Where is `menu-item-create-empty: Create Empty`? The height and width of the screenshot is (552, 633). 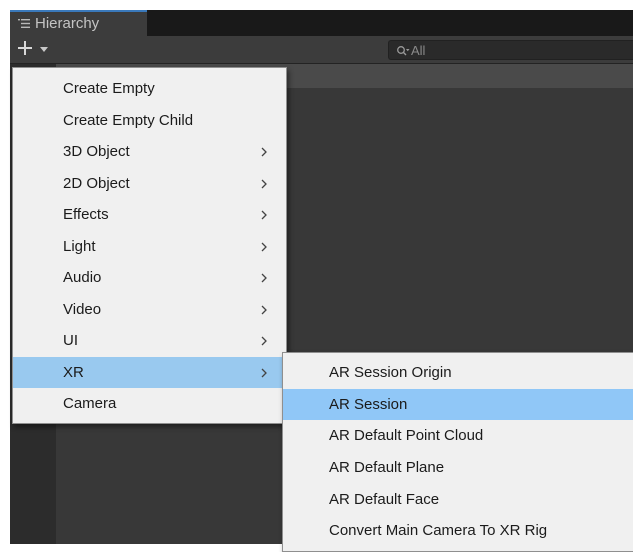
menu-item-create-empty: Create Empty is located at coordinates (149, 89).